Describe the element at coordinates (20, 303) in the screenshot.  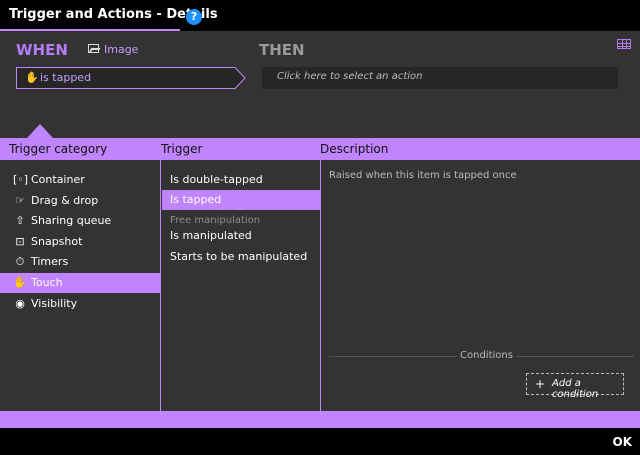
I see `eye-icon: ◉` at that location.